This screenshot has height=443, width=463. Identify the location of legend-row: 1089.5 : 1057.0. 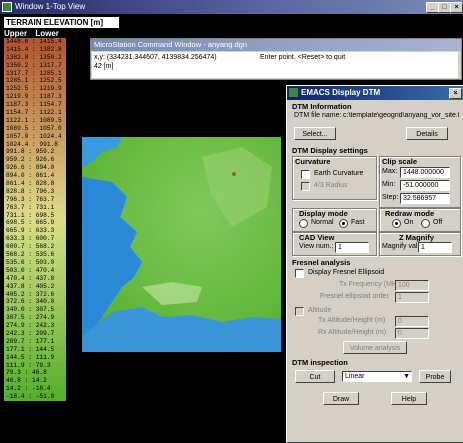
(35, 128).